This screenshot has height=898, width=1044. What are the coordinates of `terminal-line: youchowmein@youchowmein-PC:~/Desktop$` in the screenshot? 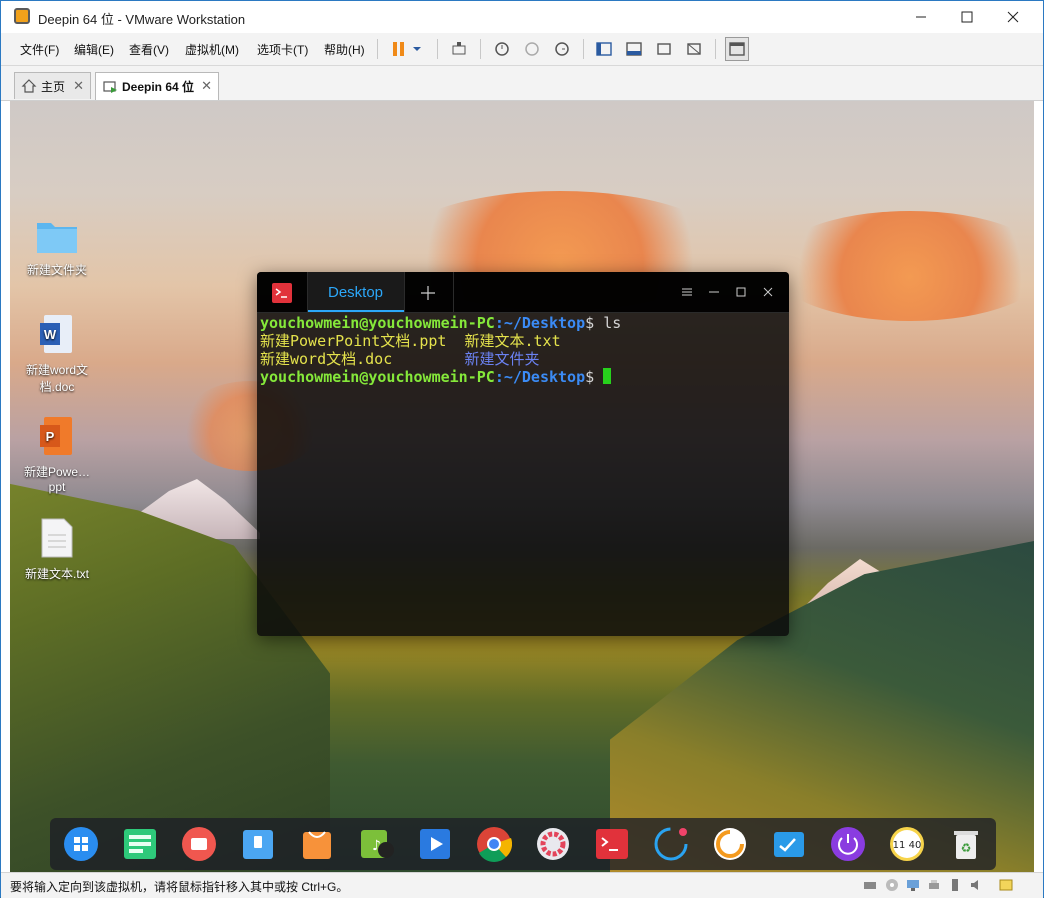 It's located at (440, 377).